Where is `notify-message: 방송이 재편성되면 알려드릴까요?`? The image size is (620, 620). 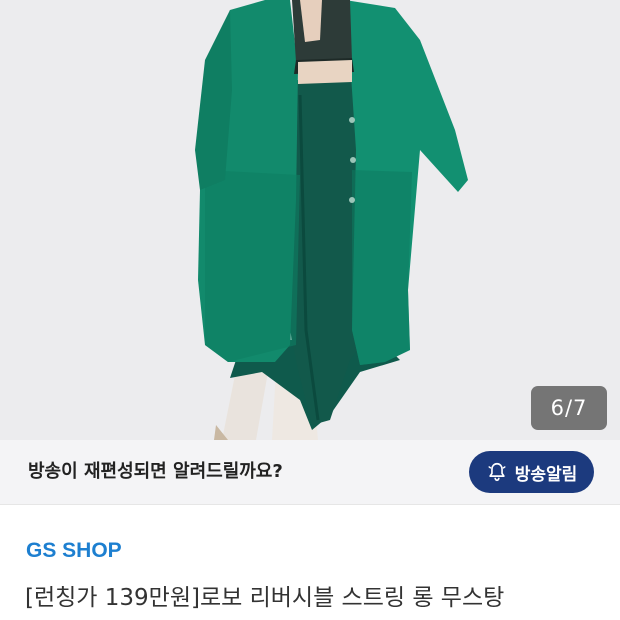 notify-message: 방송이 재편성되면 알려드릴까요? is located at coordinates (155, 471).